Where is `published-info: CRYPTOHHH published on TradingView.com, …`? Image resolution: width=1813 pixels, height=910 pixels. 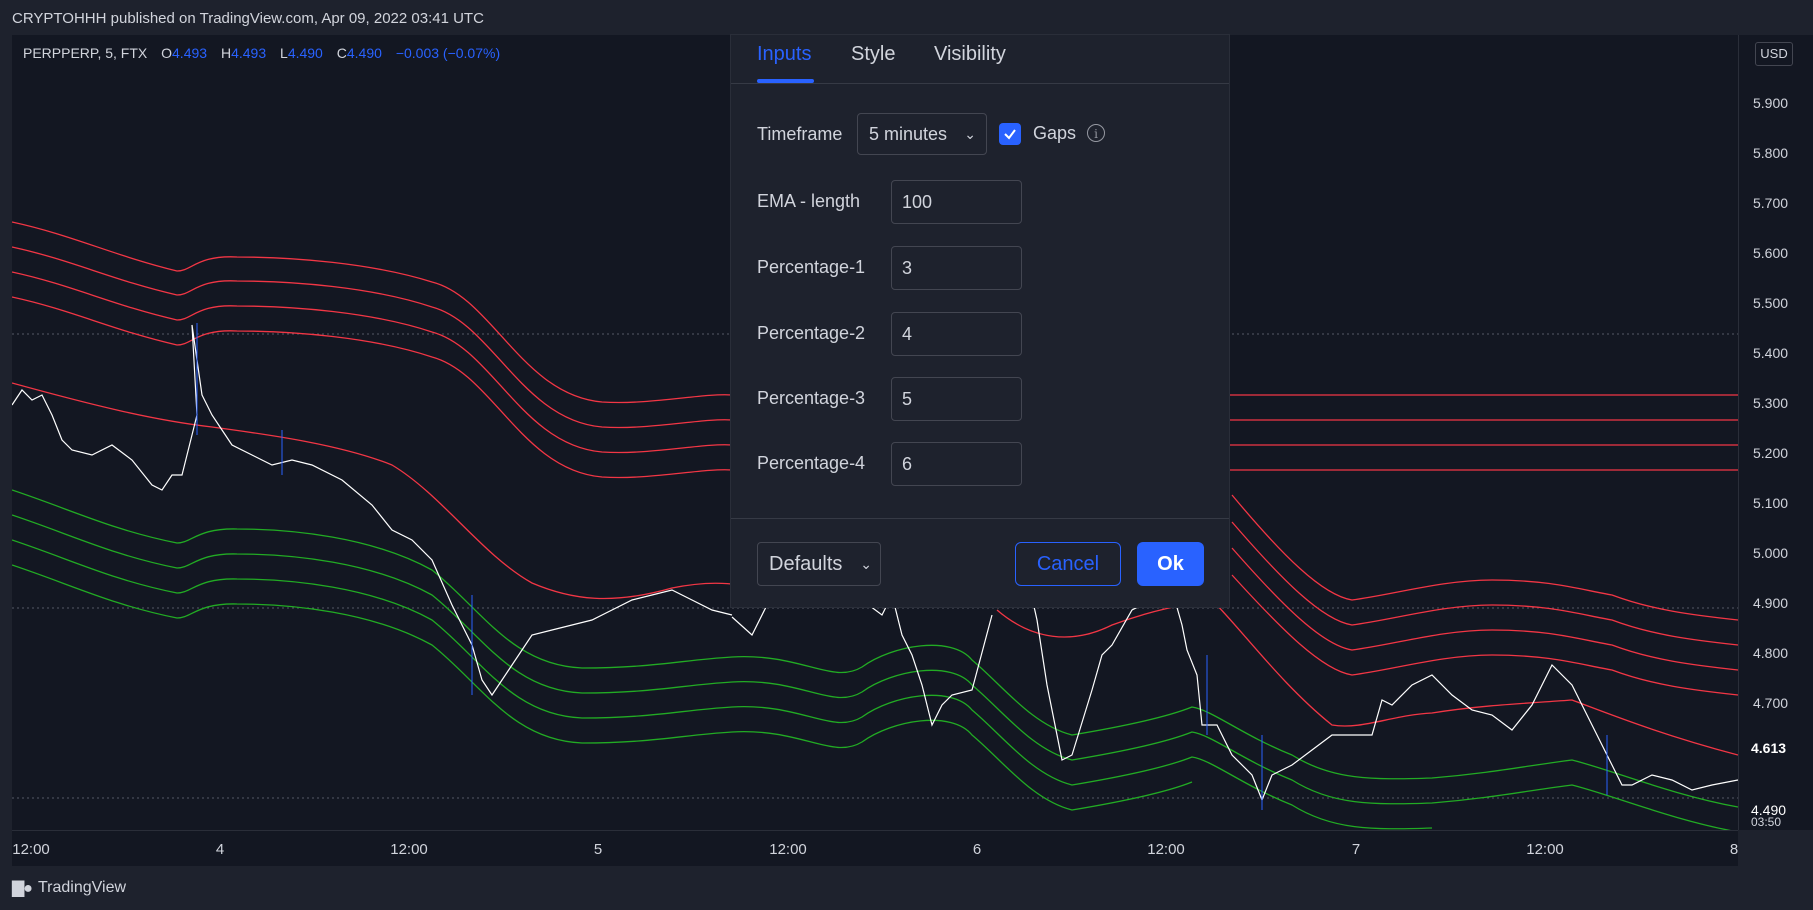
published-info: CRYPTOHHH published on TradingView.com, … is located at coordinates (248, 18).